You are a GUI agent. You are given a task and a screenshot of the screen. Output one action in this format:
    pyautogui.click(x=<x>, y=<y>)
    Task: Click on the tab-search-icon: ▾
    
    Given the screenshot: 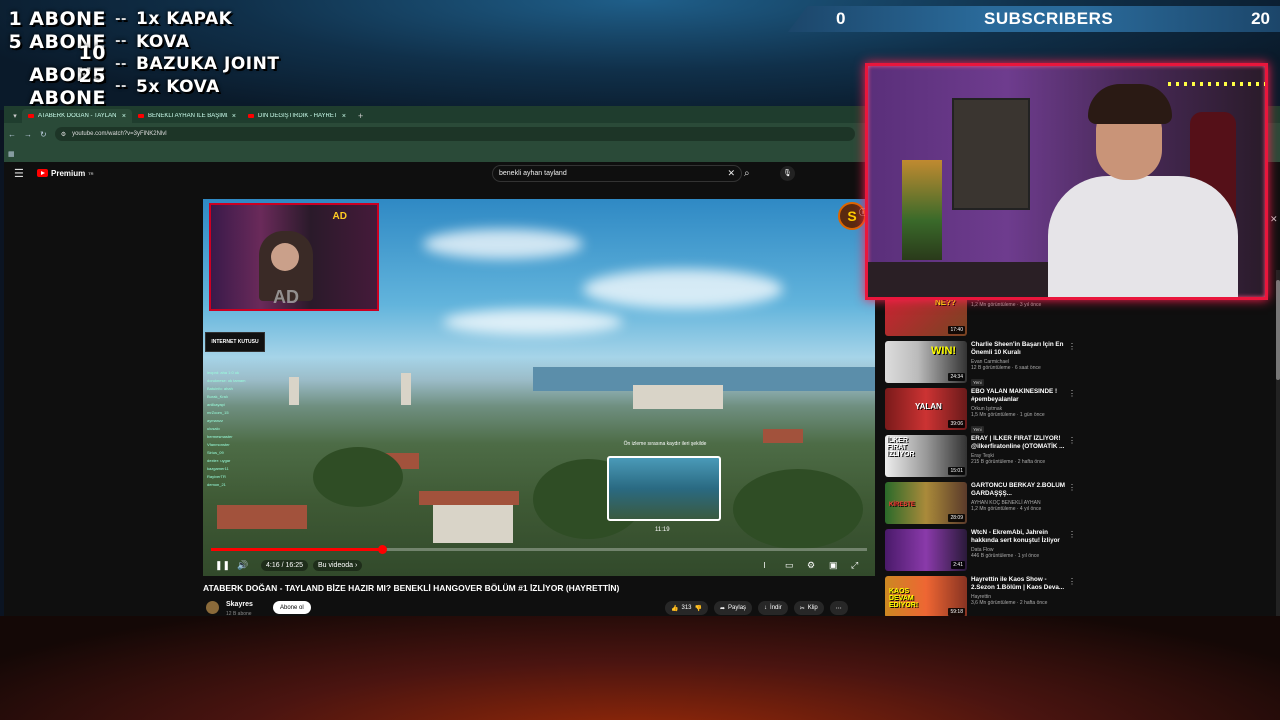 What is the action you would take?
    pyautogui.click(x=15, y=116)
    